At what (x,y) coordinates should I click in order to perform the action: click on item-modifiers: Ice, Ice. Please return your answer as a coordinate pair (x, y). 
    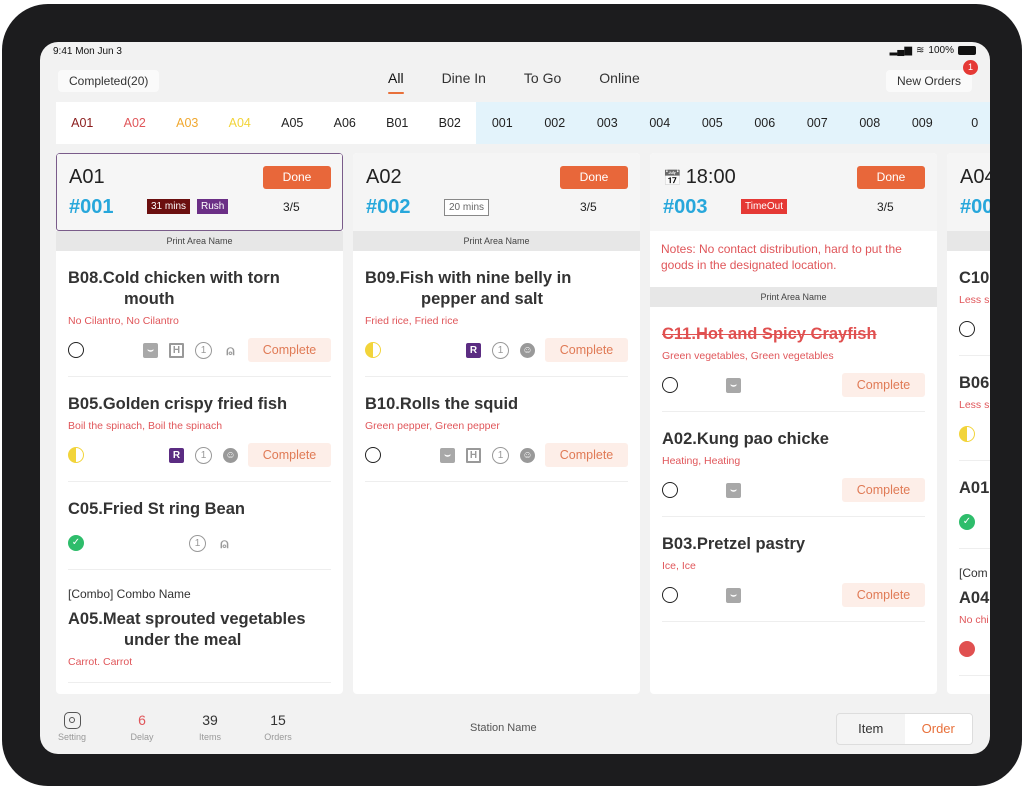
    Looking at the image, I should click on (679, 566).